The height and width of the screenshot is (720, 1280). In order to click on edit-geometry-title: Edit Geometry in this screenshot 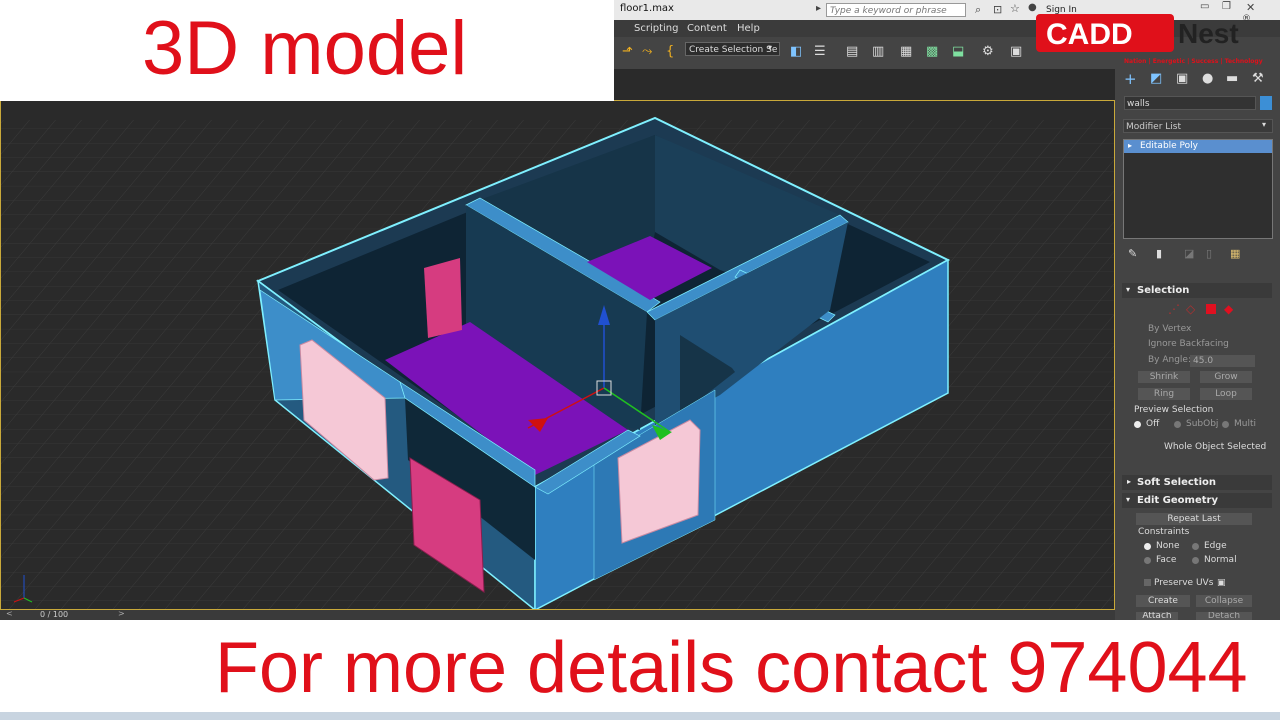, I will do `click(1177, 500)`.